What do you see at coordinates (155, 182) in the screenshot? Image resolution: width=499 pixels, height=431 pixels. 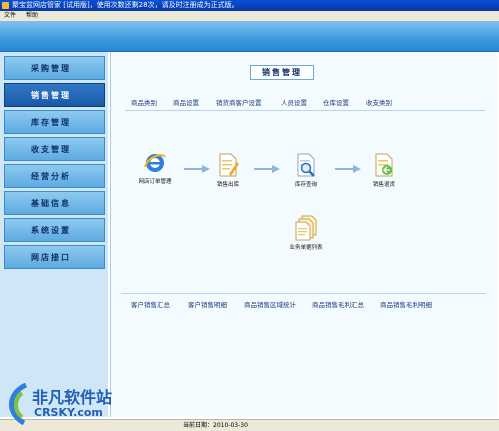 I see `flow-label: 网店订单管理` at bounding box center [155, 182].